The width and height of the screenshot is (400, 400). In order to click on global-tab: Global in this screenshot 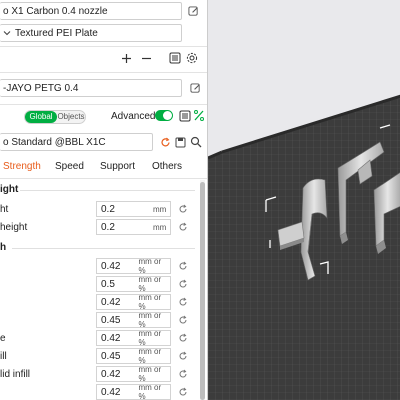, I will do `click(41, 117)`.